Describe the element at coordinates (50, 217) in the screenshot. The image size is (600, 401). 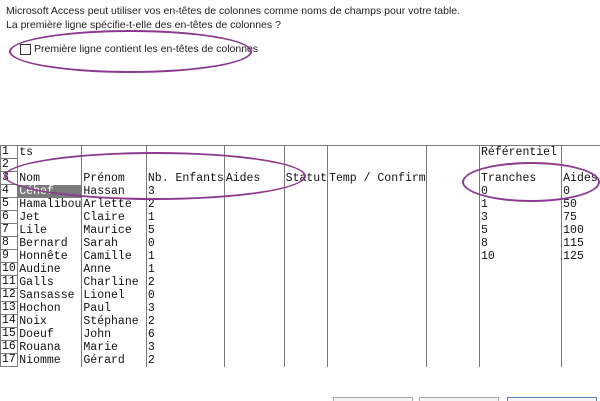
I see `table-cell: Jet` at that location.